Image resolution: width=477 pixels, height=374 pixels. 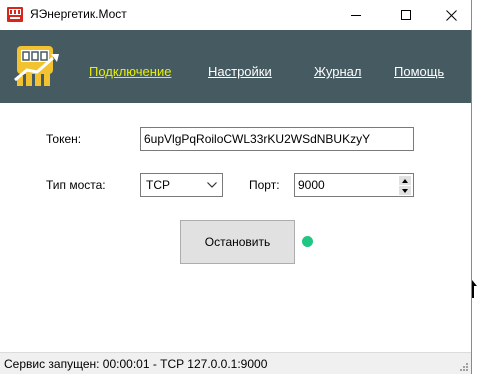 I want to click on token-label: Токен:, so click(x=64, y=139).